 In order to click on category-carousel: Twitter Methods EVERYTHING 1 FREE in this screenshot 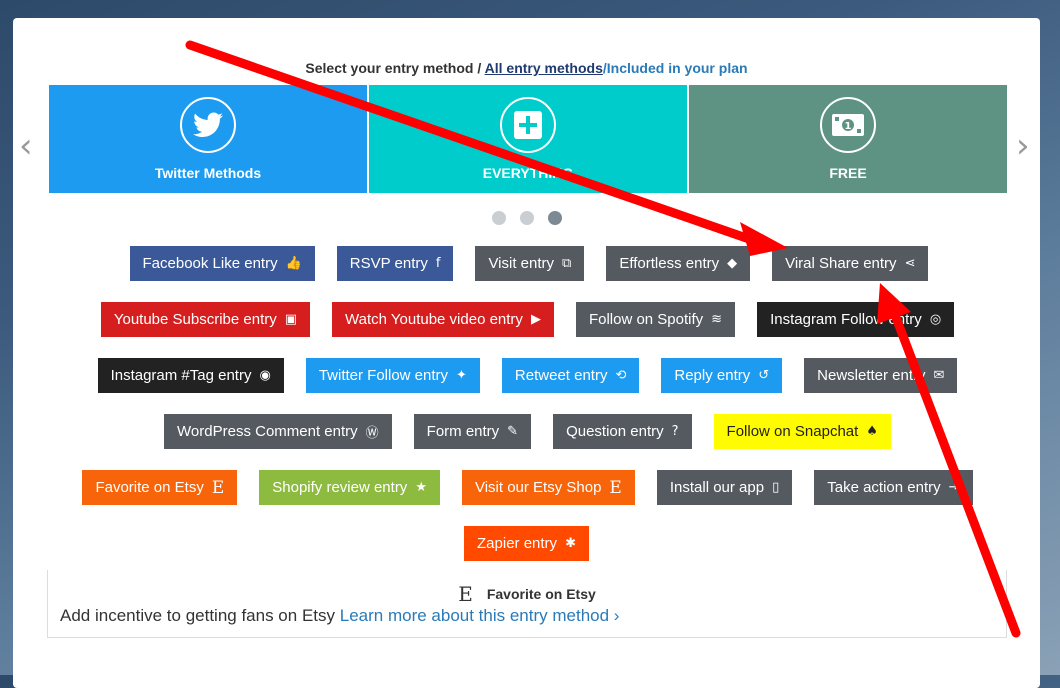, I will do `click(528, 139)`.